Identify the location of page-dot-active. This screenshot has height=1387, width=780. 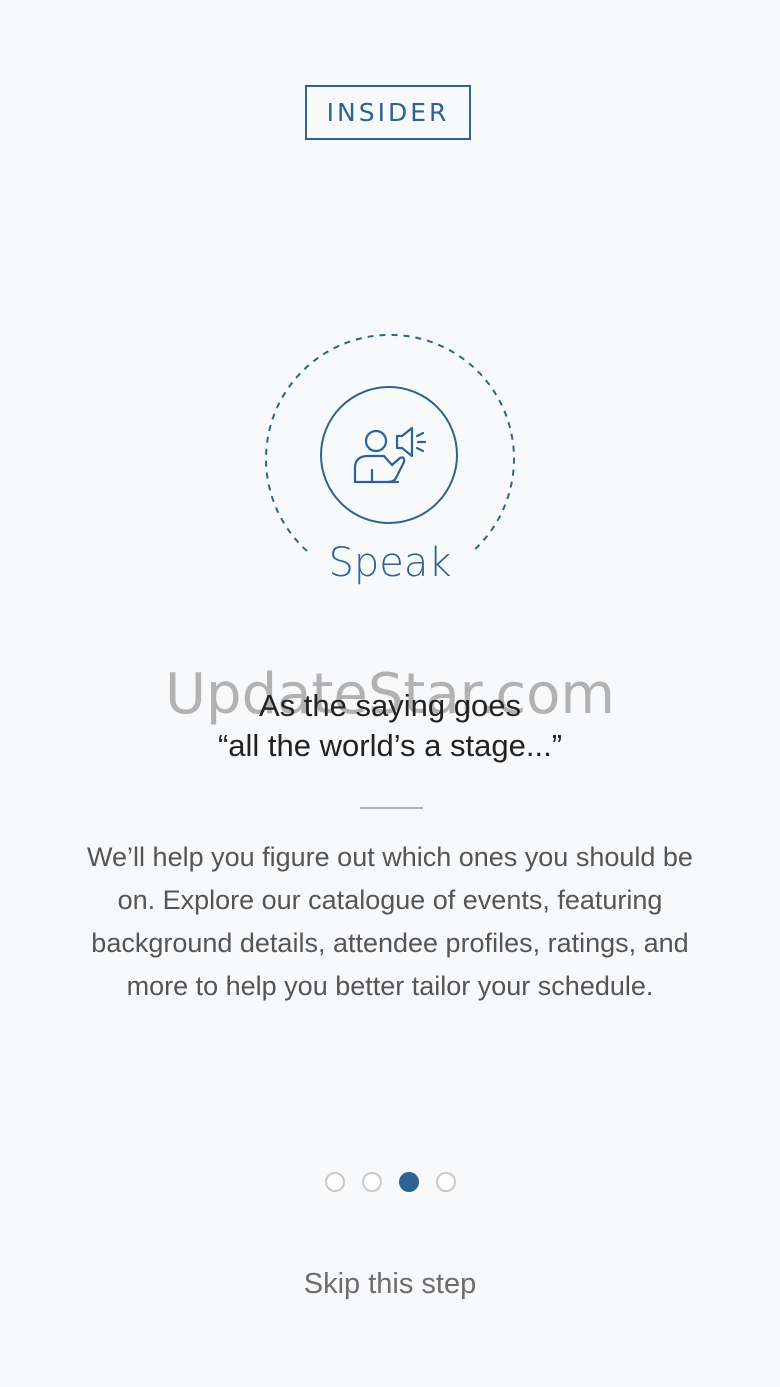
(408, 1182).